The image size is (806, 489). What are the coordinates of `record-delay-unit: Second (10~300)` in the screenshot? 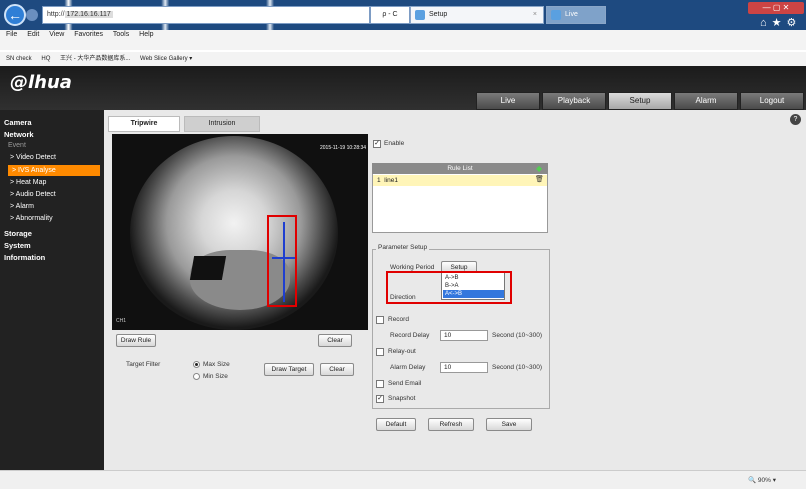 It's located at (517, 335).